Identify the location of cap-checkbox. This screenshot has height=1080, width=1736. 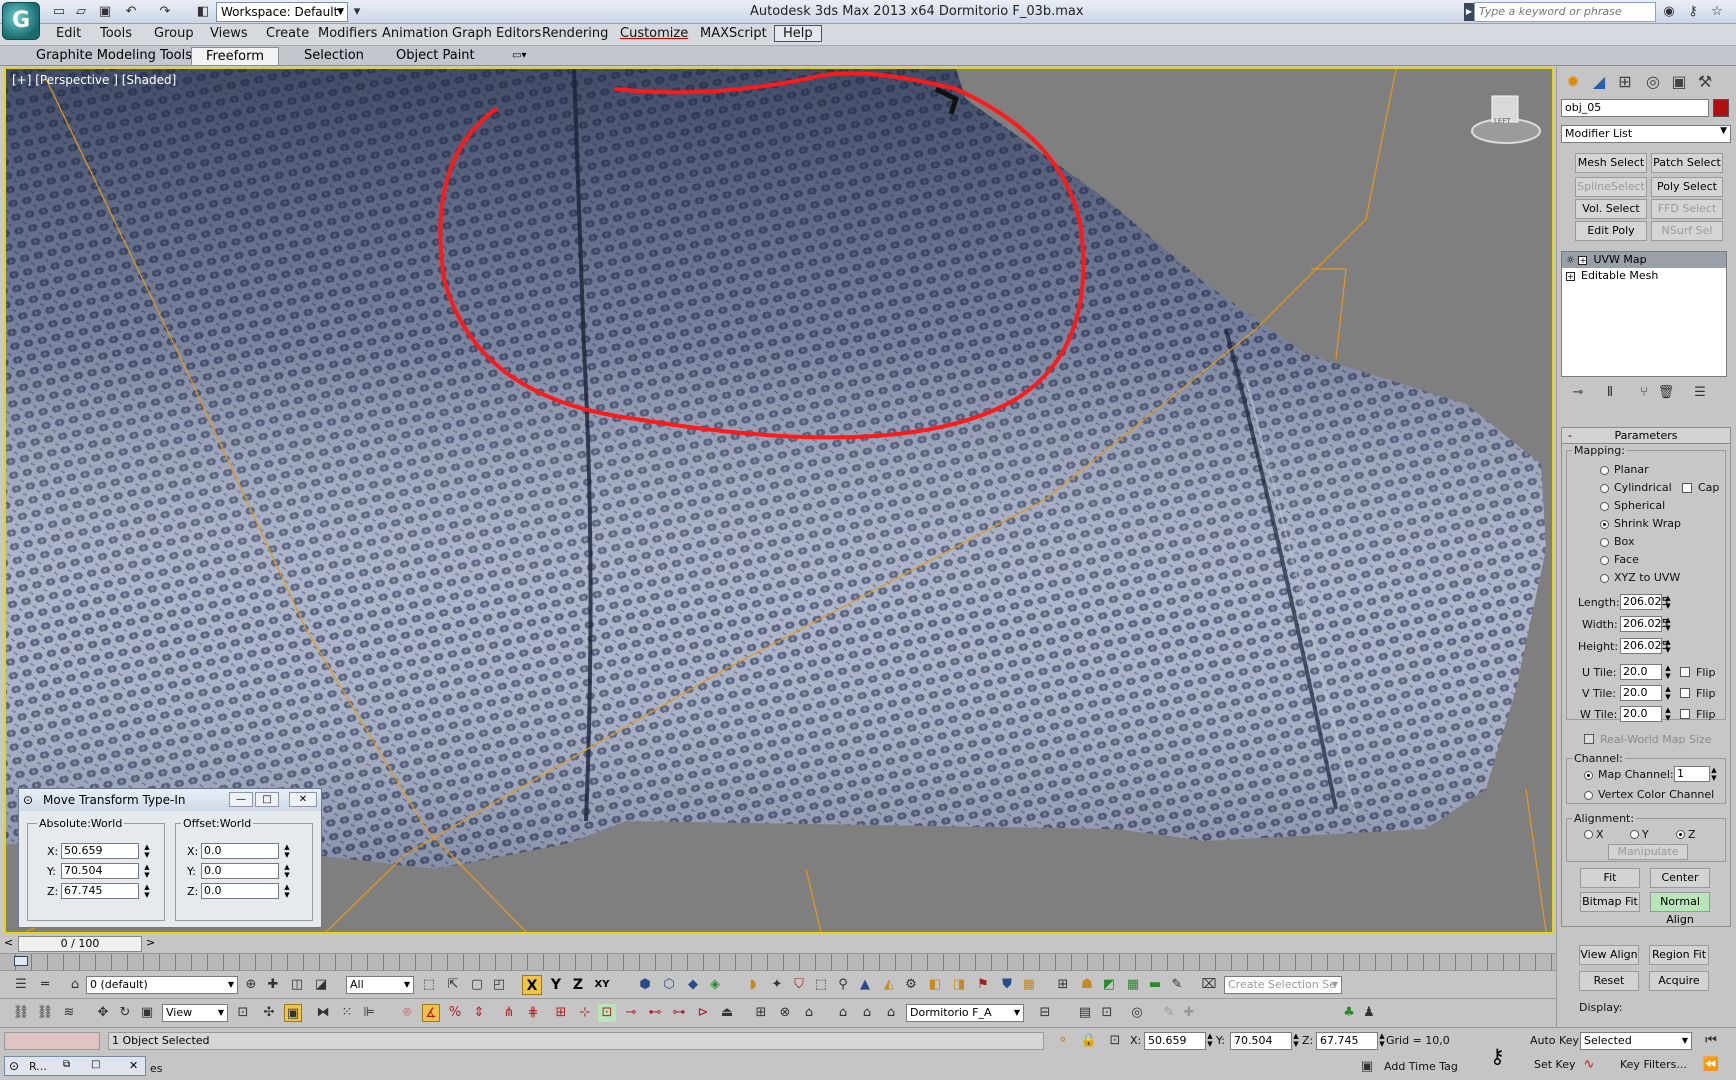
(1687, 488).